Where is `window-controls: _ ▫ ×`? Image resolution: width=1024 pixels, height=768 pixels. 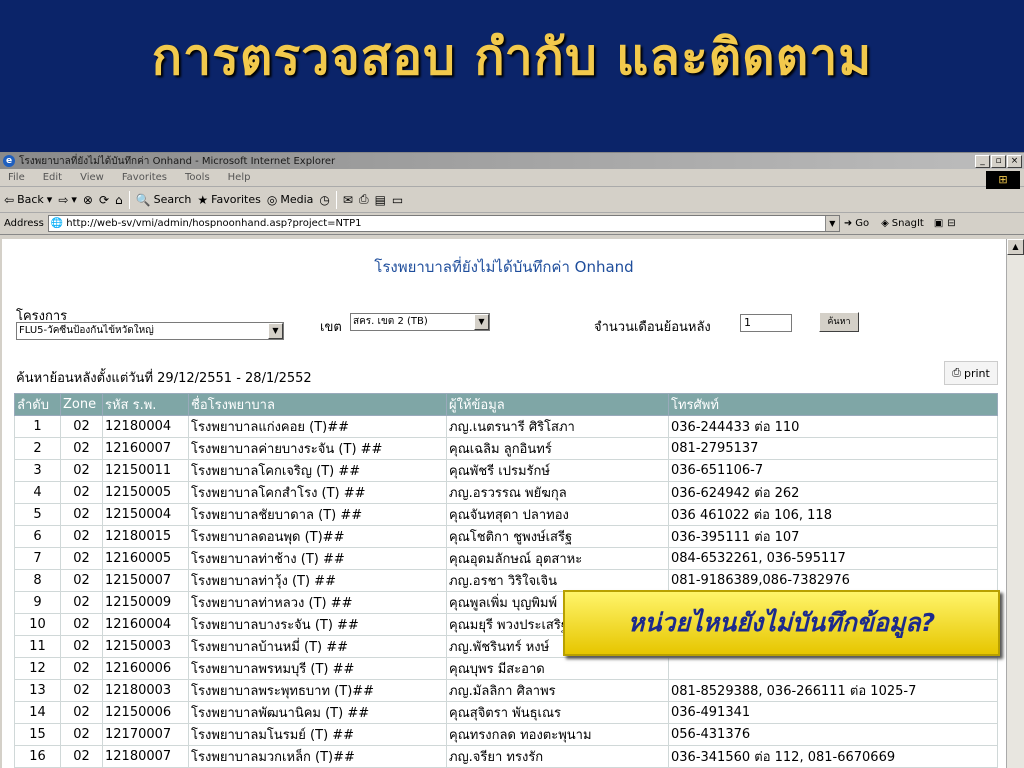 window-controls: _ ▫ × is located at coordinates (999, 161).